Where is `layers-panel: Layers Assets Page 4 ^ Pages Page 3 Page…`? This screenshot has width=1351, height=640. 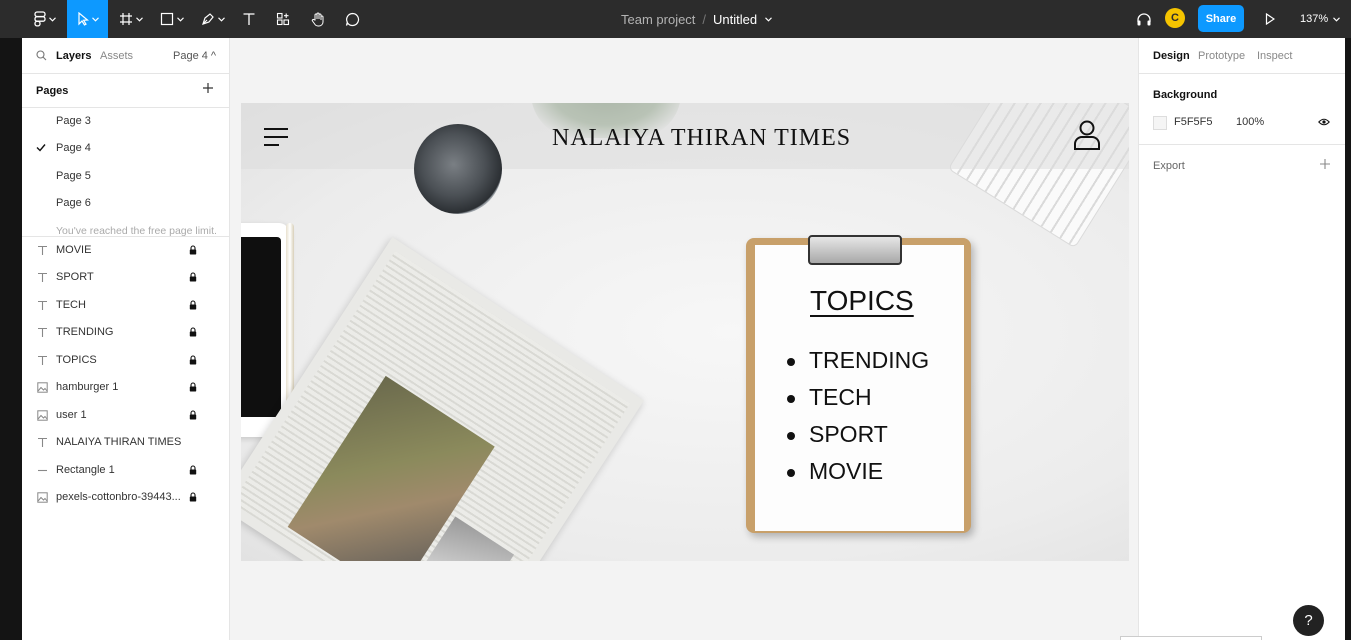 layers-panel: Layers Assets Page 4 ^ Pages Page 3 Page… is located at coordinates (126, 339).